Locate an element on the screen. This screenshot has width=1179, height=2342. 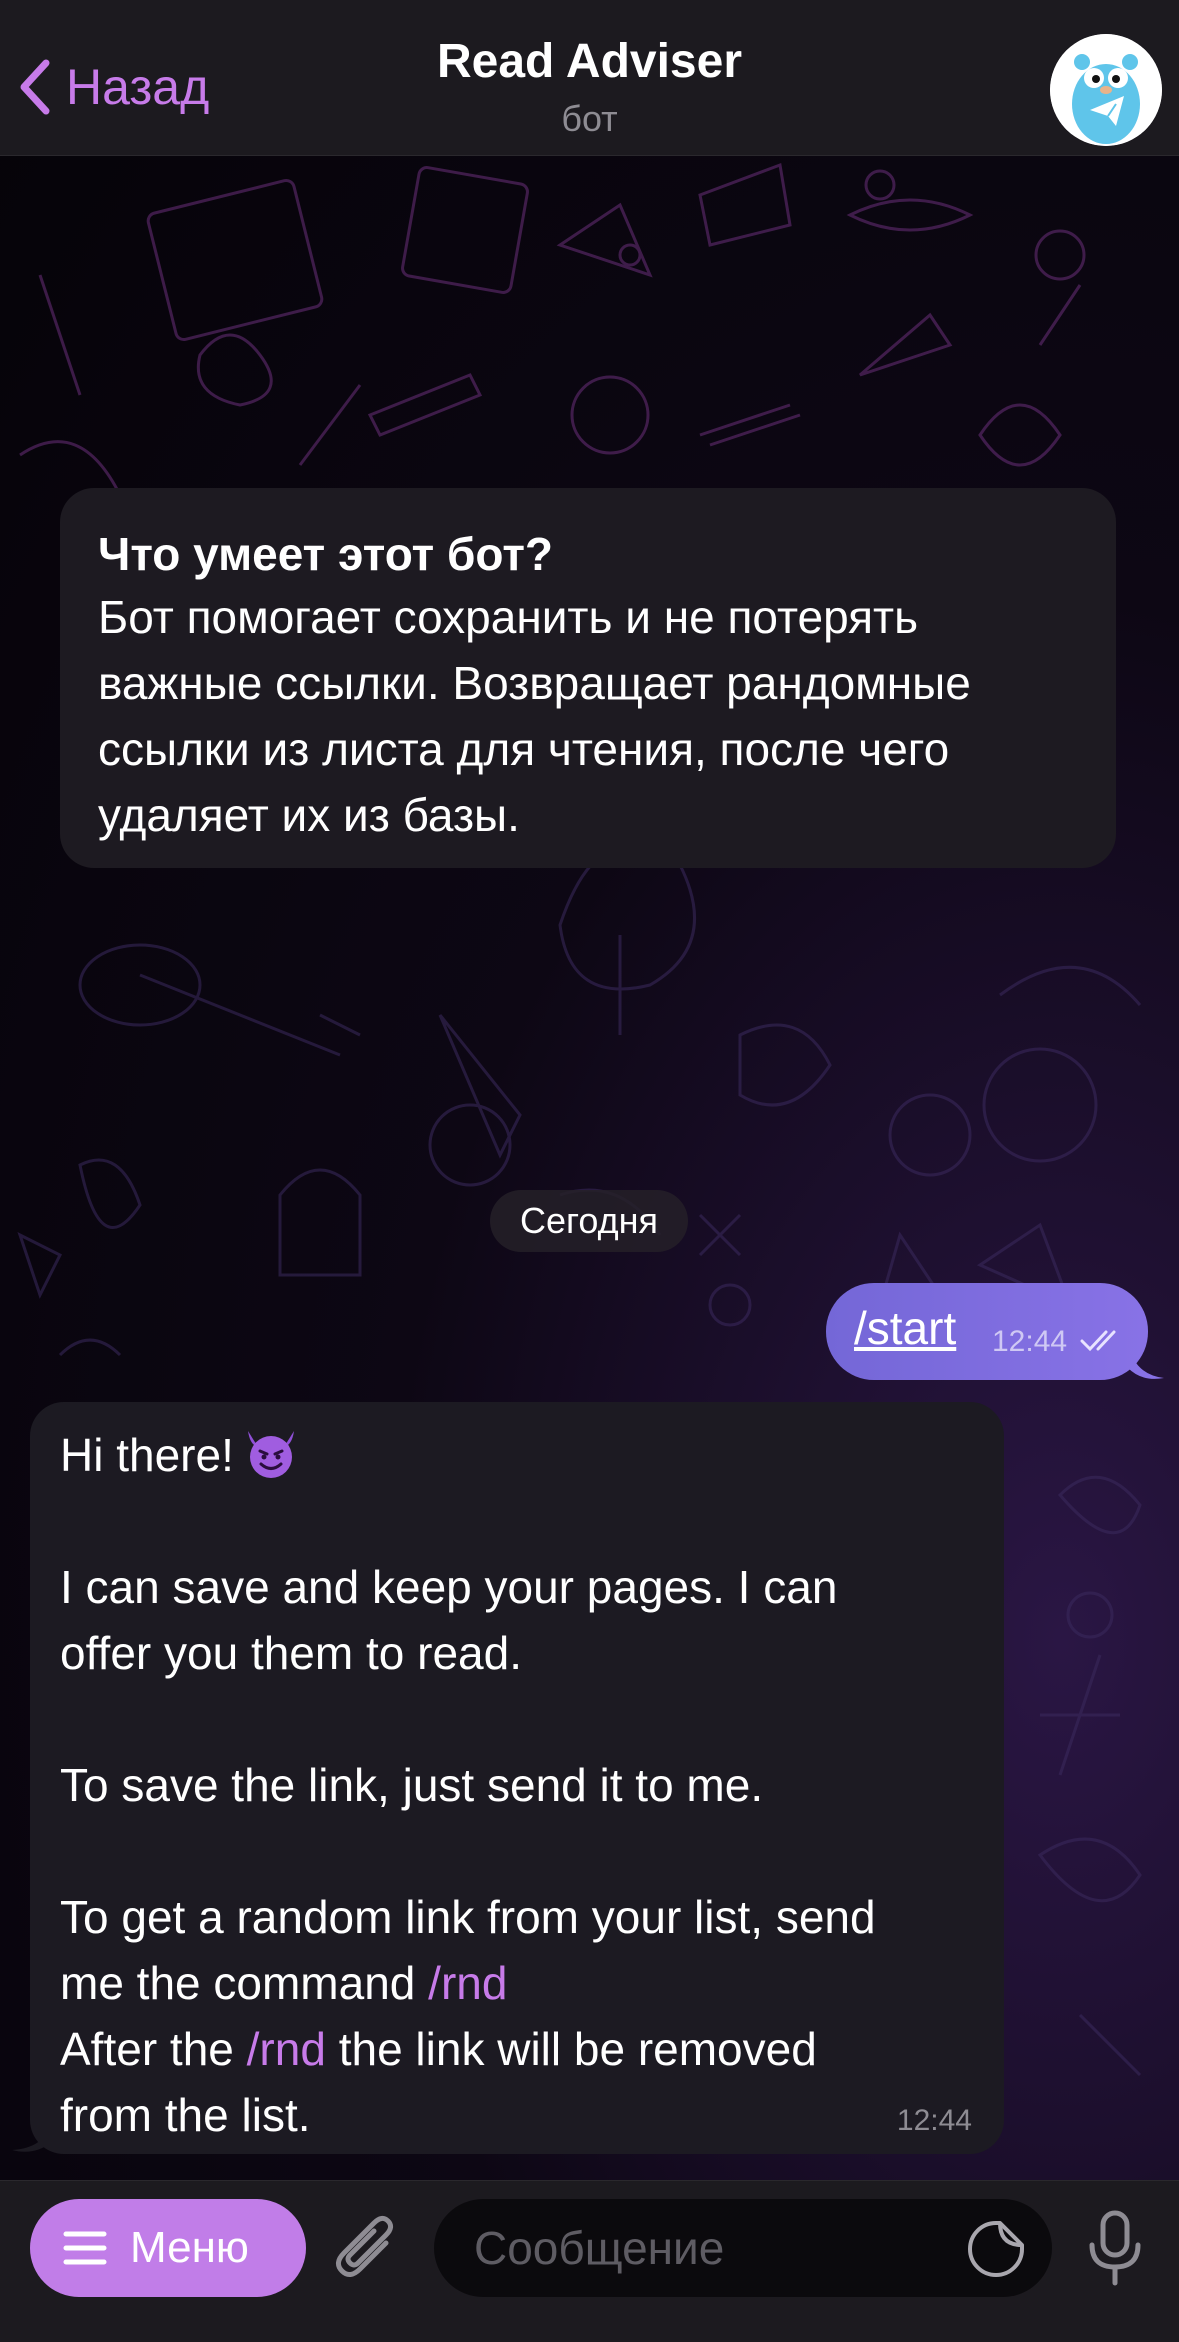
message-text: me the command is located at coordinates (244, 1983).